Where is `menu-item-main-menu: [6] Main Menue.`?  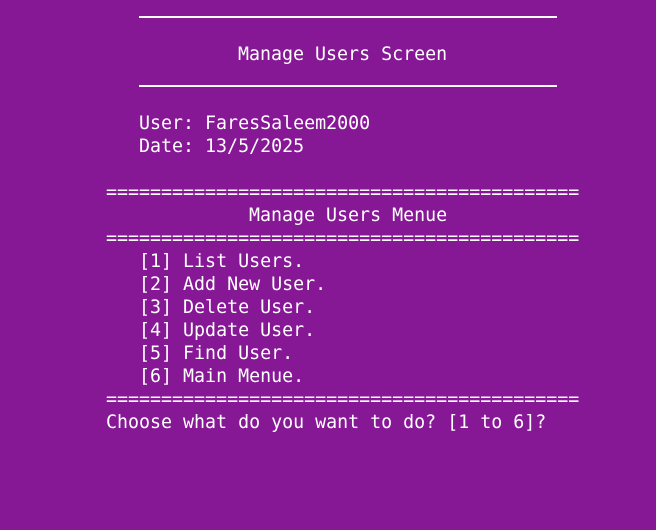
menu-item-main-menu: [6] Main Menue. is located at coordinates (221, 376).